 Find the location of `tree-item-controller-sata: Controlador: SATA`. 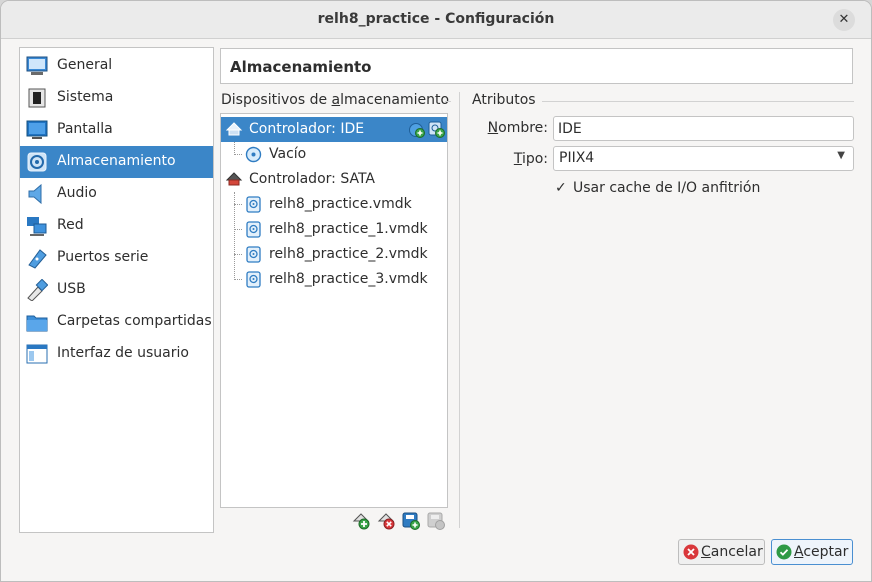

tree-item-controller-sata: Controlador: SATA is located at coordinates (334, 179).